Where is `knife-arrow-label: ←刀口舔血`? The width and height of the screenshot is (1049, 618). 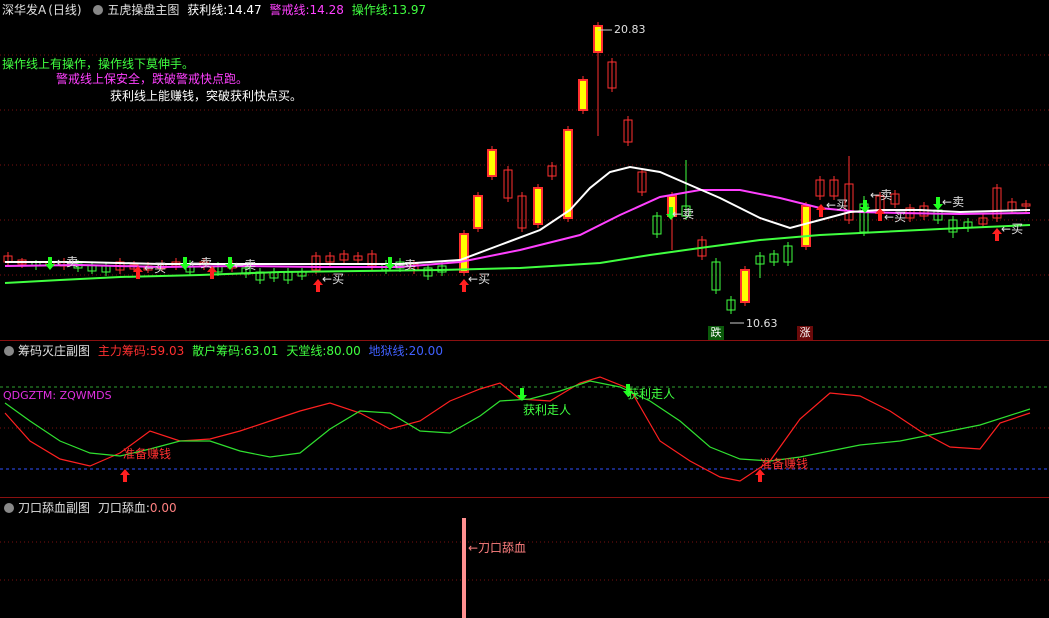 knife-arrow-label: ←刀口舔血 is located at coordinates (497, 548).